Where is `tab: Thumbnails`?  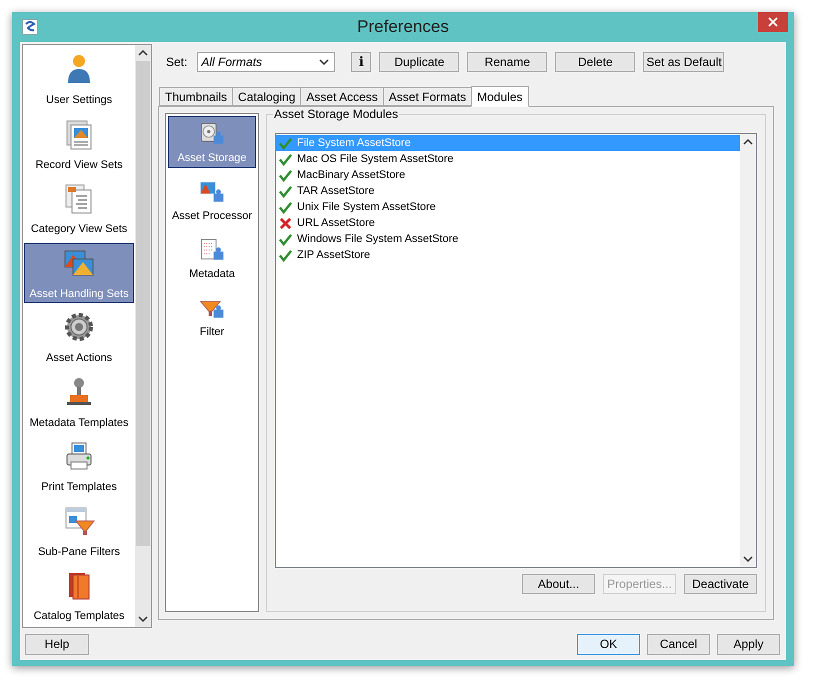
tab: Thumbnails is located at coordinates (196, 96).